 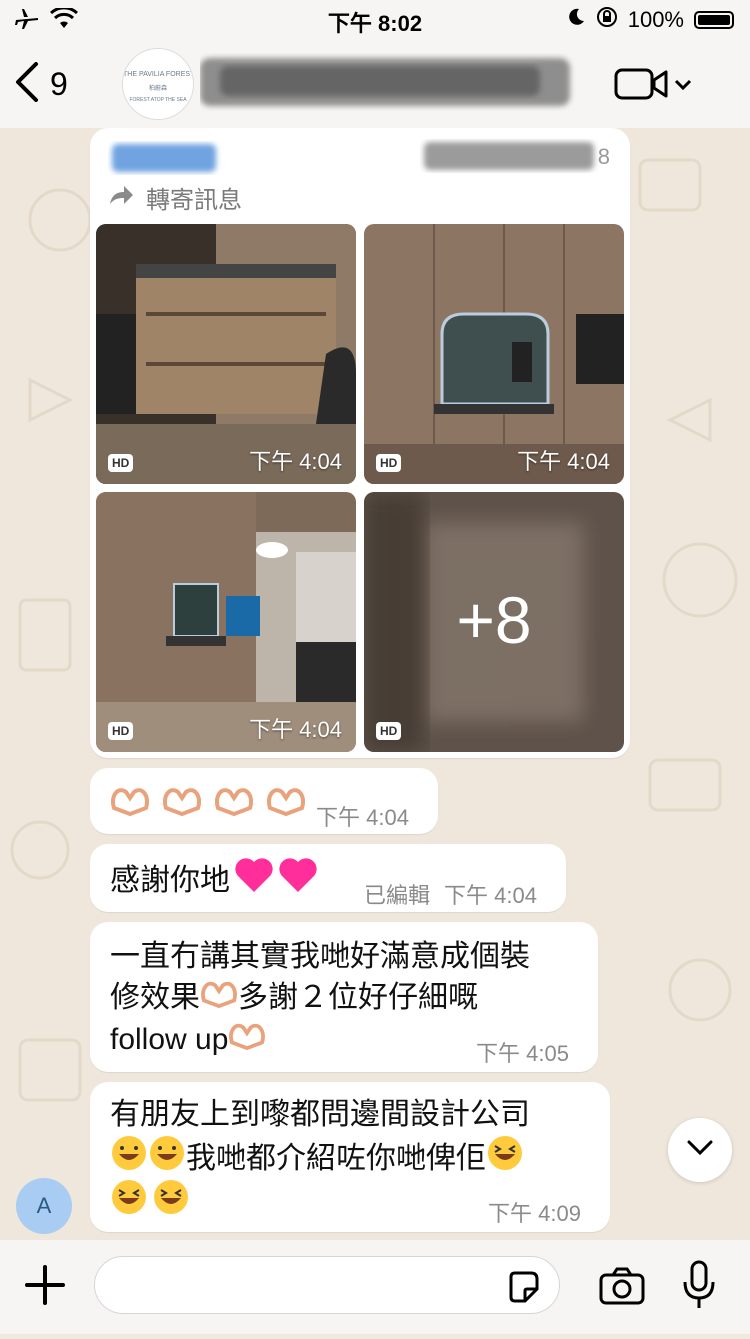 What do you see at coordinates (59, 84) in the screenshot?
I see `unread-count: 9` at bounding box center [59, 84].